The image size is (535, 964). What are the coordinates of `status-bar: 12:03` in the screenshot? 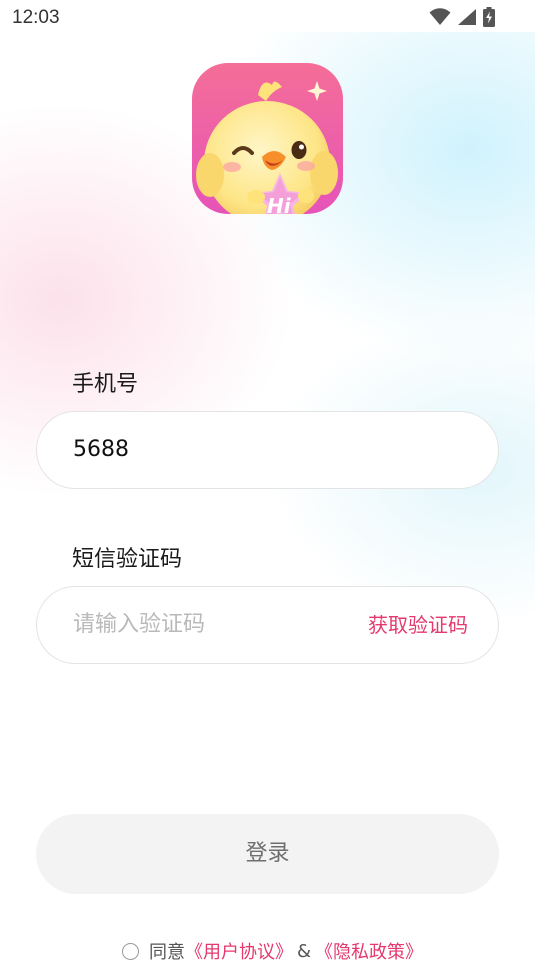 It's located at (267, 16).